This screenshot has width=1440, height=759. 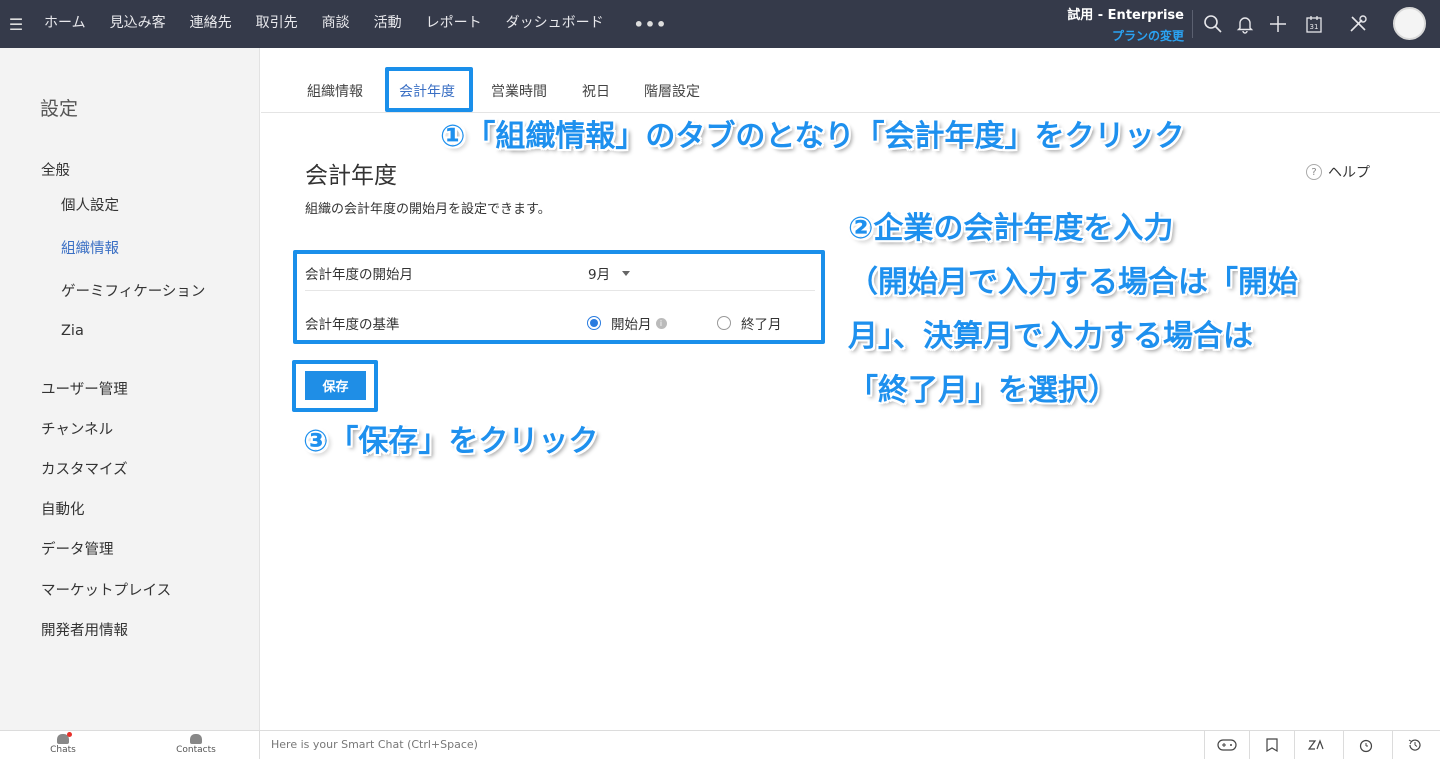 I want to click on plus-icon, so click(x=1278, y=24).